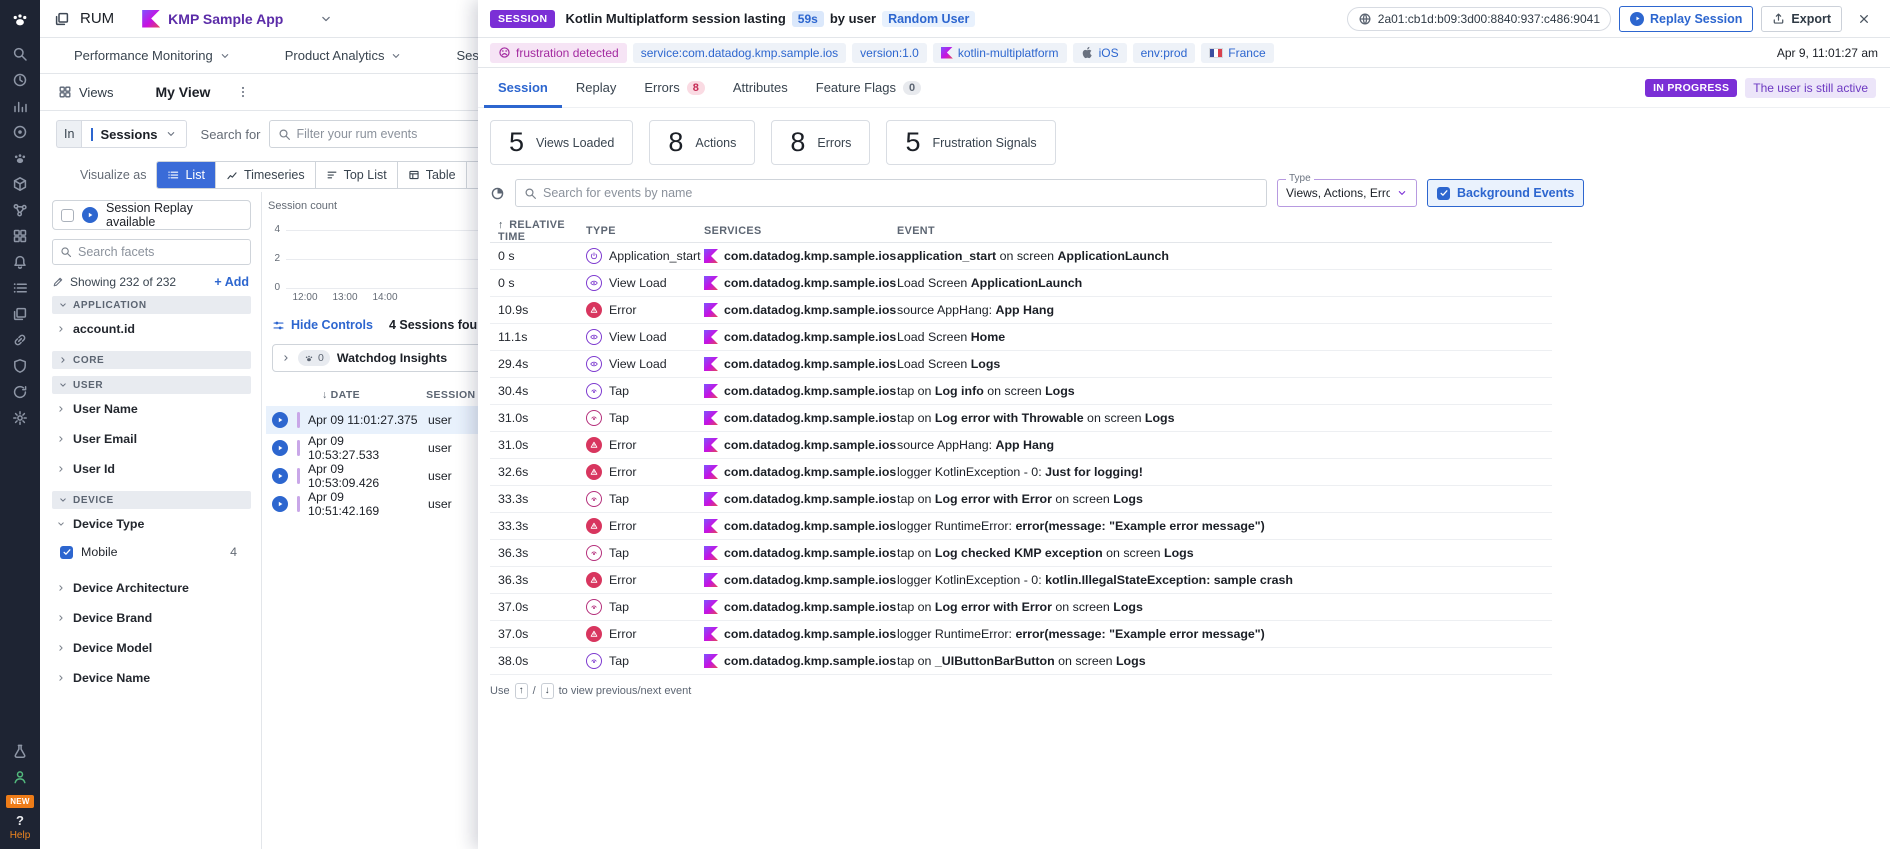  What do you see at coordinates (322, 325) in the screenshot?
I see `hide-controls-button: Hide Controls` at bounding box center [322, 325].